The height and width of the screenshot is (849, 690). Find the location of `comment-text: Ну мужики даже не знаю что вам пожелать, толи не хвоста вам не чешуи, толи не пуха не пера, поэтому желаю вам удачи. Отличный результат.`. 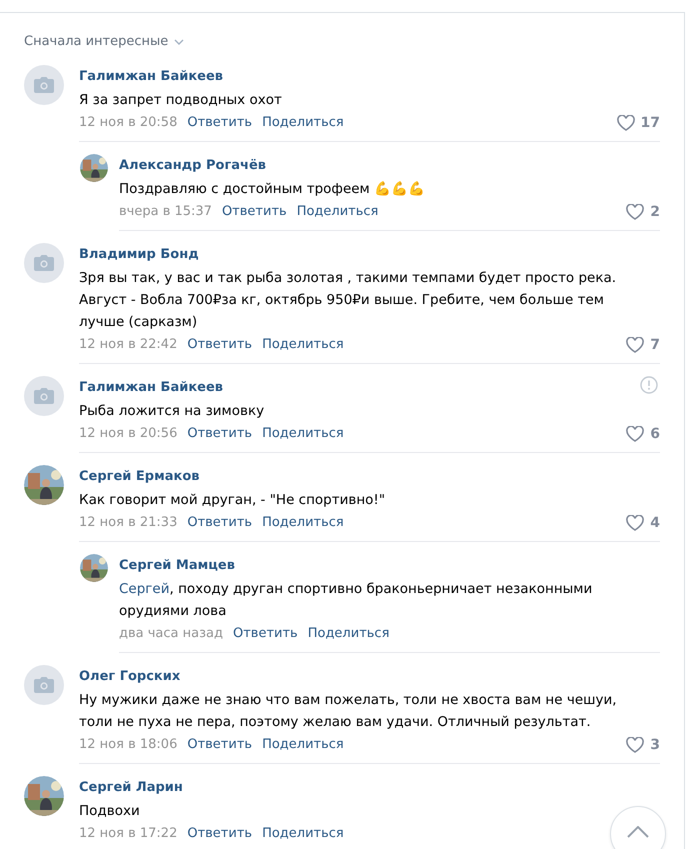

comment-text: Ну мужики даже не знаю что вам пожелать, толи не хвоста вам не чешуи, толи не пуха не пера, поэтому желаю вам удачи. Отличный результат. is located at coordinates (348, 711).